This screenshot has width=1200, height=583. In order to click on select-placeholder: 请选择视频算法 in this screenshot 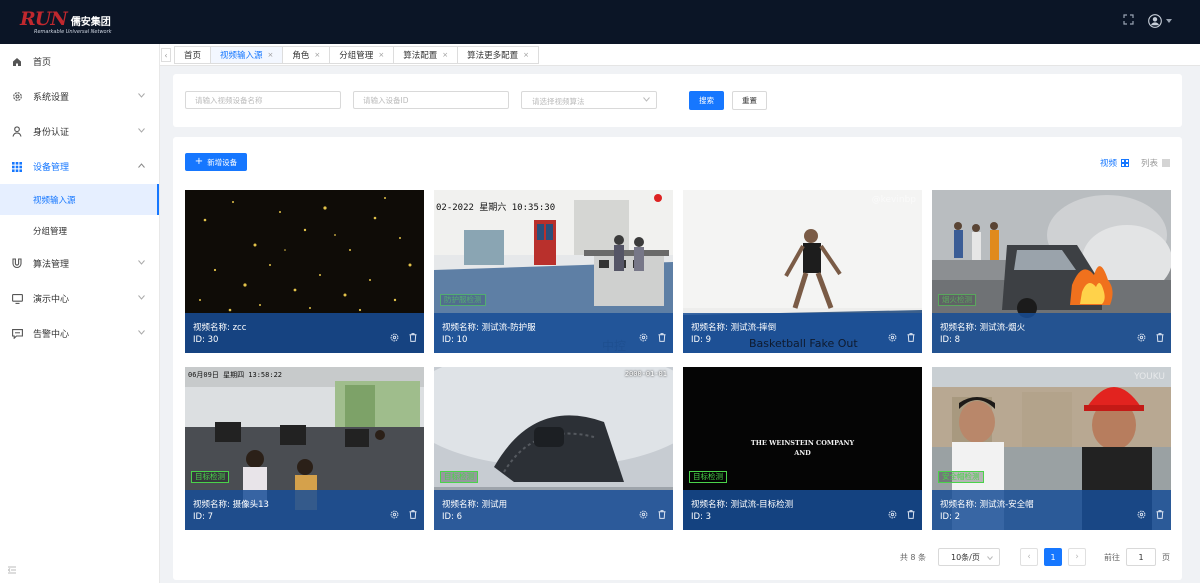, I will do `click(558, 101)`.